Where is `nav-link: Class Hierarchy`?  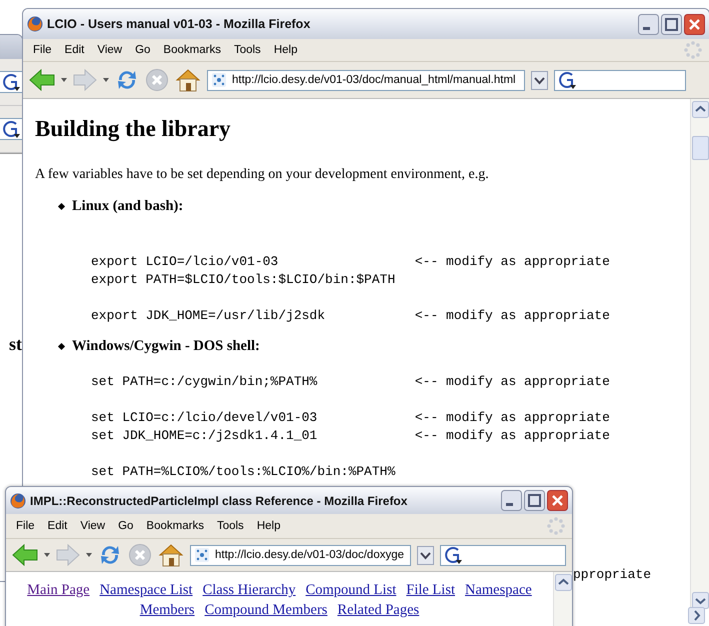 nav-link: Class Hierarchy is located at coordinates (249, 590).